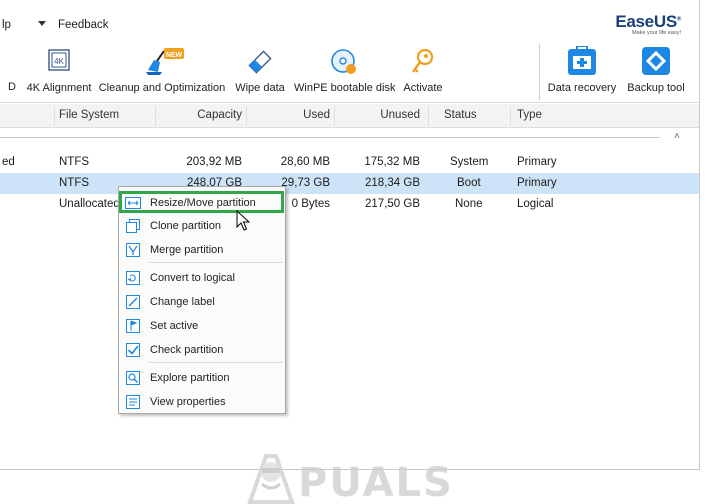  Describe the element at coordinates (656, 61) in the screenshot. I see `backup-tool-icon` at that location.